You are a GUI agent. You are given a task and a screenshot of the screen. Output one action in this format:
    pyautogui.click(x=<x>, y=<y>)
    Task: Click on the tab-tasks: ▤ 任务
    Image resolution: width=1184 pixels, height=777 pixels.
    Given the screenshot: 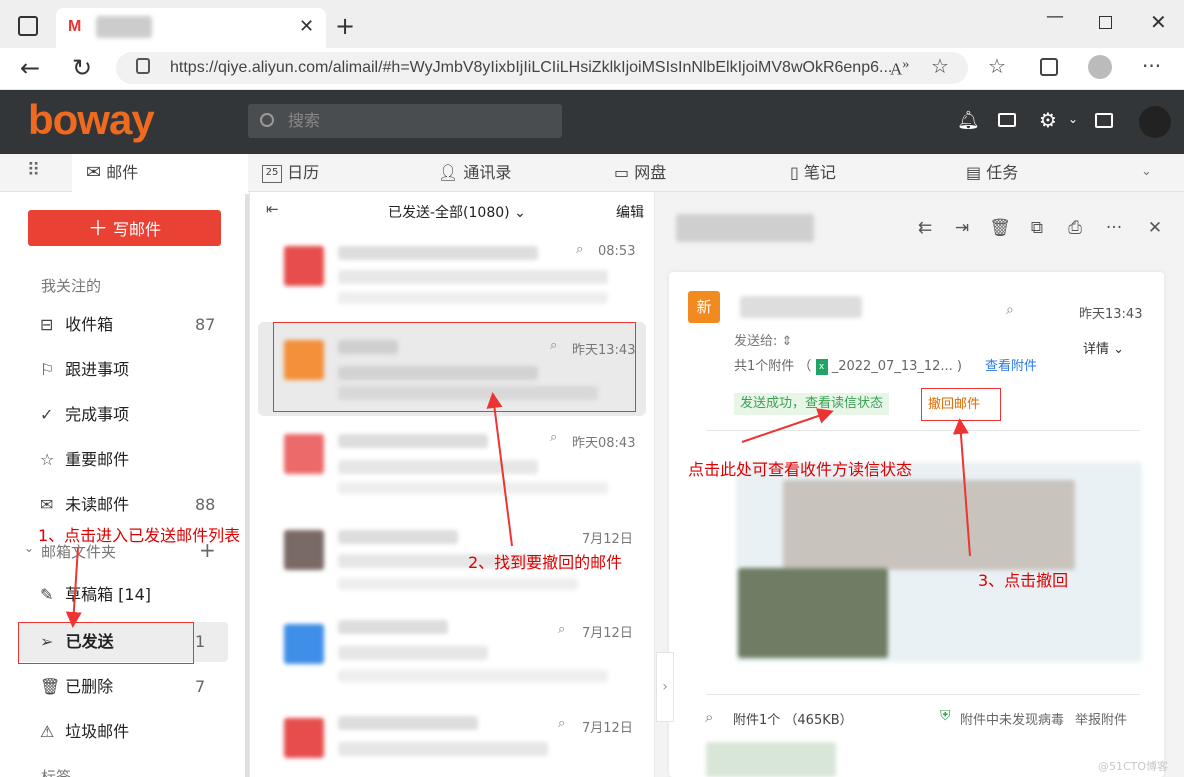 What is the action you would take?
    pyautogui.click(x=992, y=173)
    